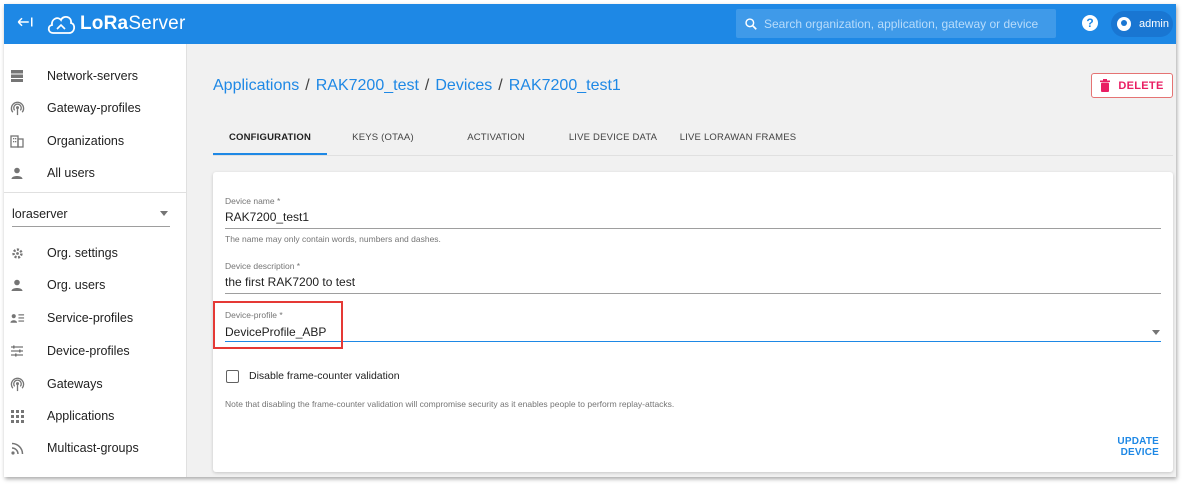  I want to click on domain-icon, so click(17, 141).